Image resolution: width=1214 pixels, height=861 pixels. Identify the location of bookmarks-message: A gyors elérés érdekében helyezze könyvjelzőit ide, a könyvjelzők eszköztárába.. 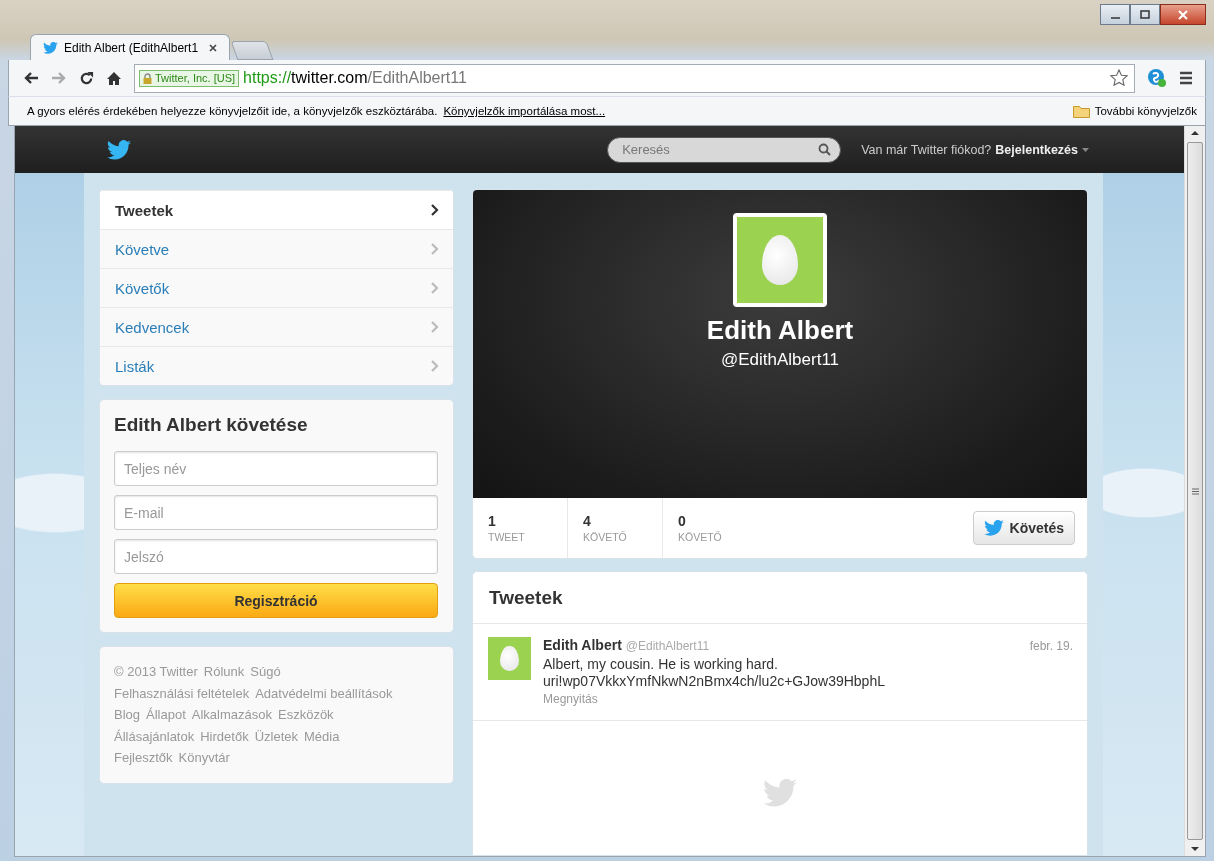
(232, 111).